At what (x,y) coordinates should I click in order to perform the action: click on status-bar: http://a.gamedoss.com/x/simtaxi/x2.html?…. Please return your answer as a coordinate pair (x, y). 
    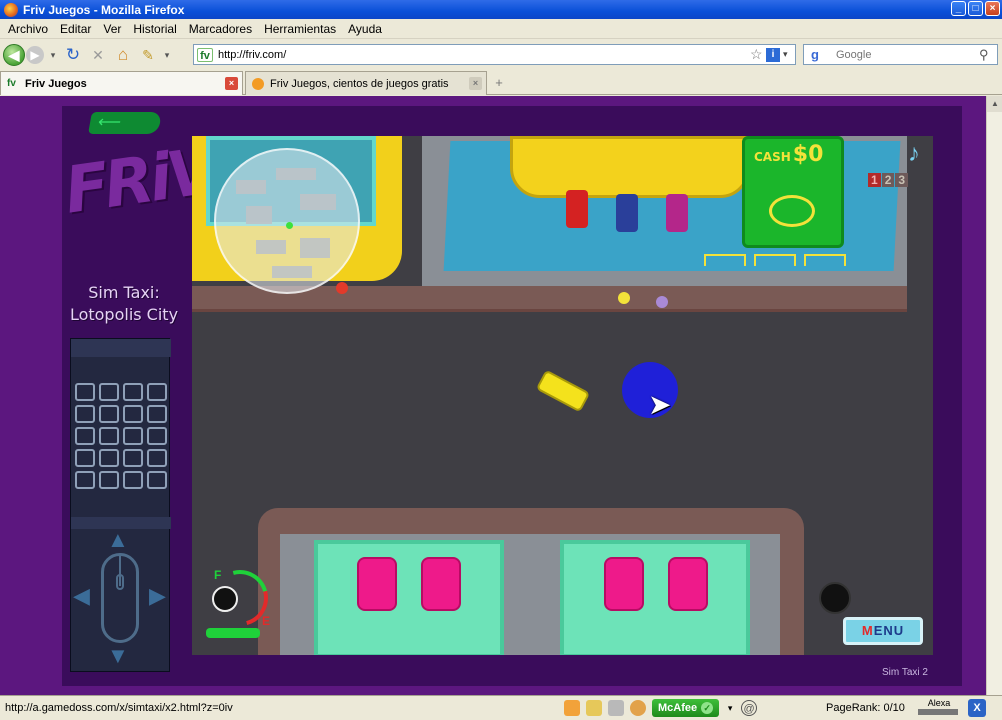
    Looking at the image, I should click on (501, 707).